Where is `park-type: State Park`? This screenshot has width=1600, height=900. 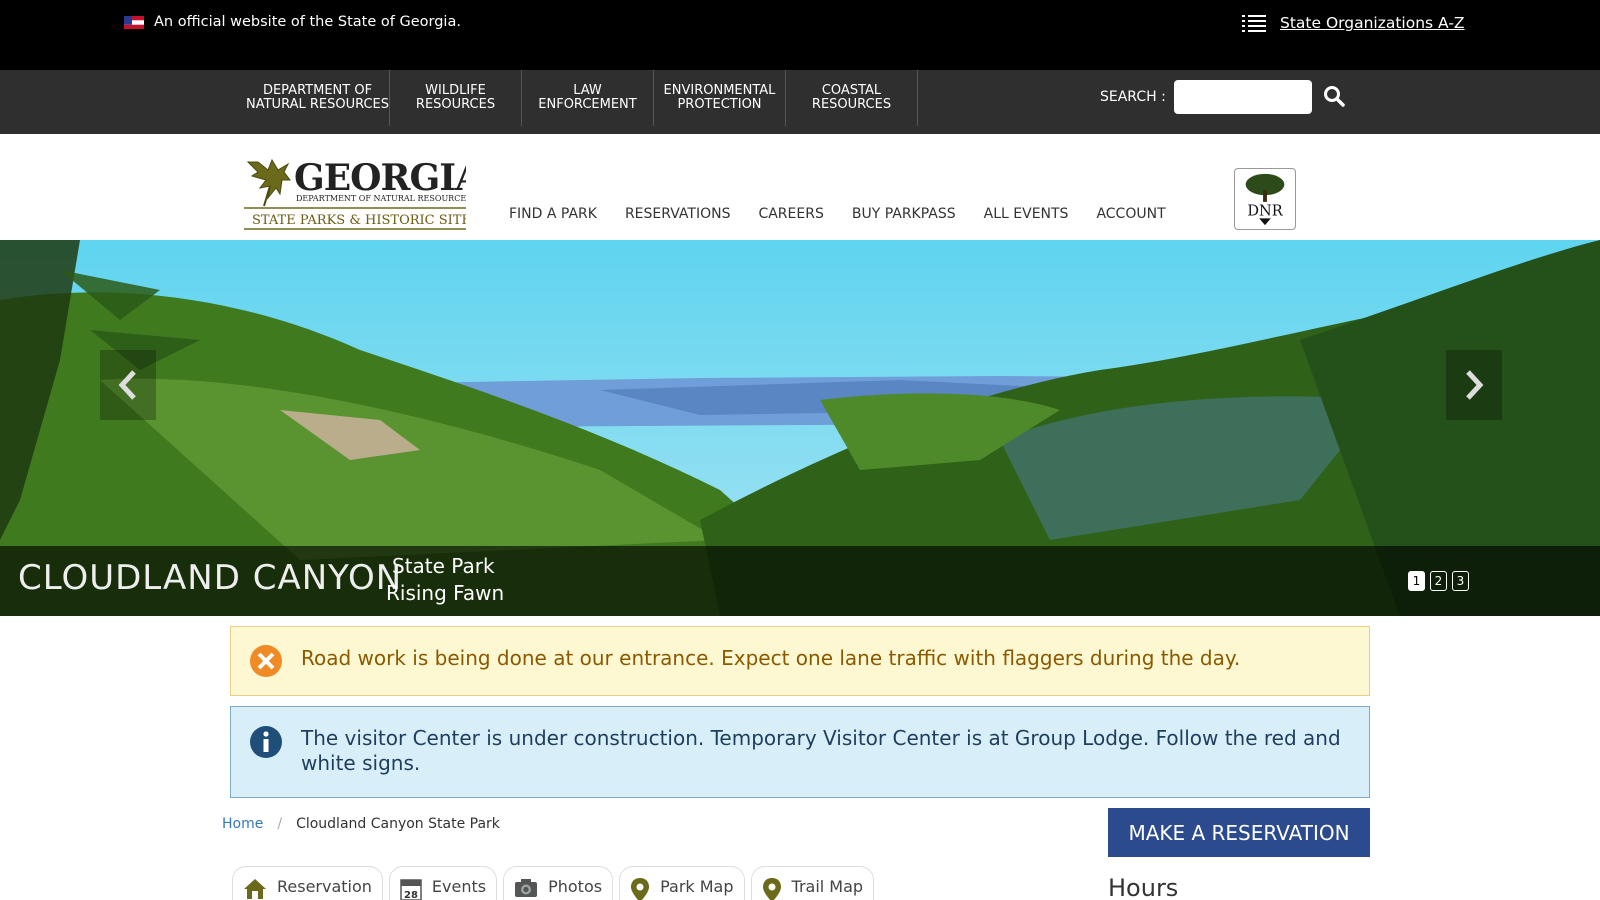
park-type: State Park is located at coordinates (443, 566).